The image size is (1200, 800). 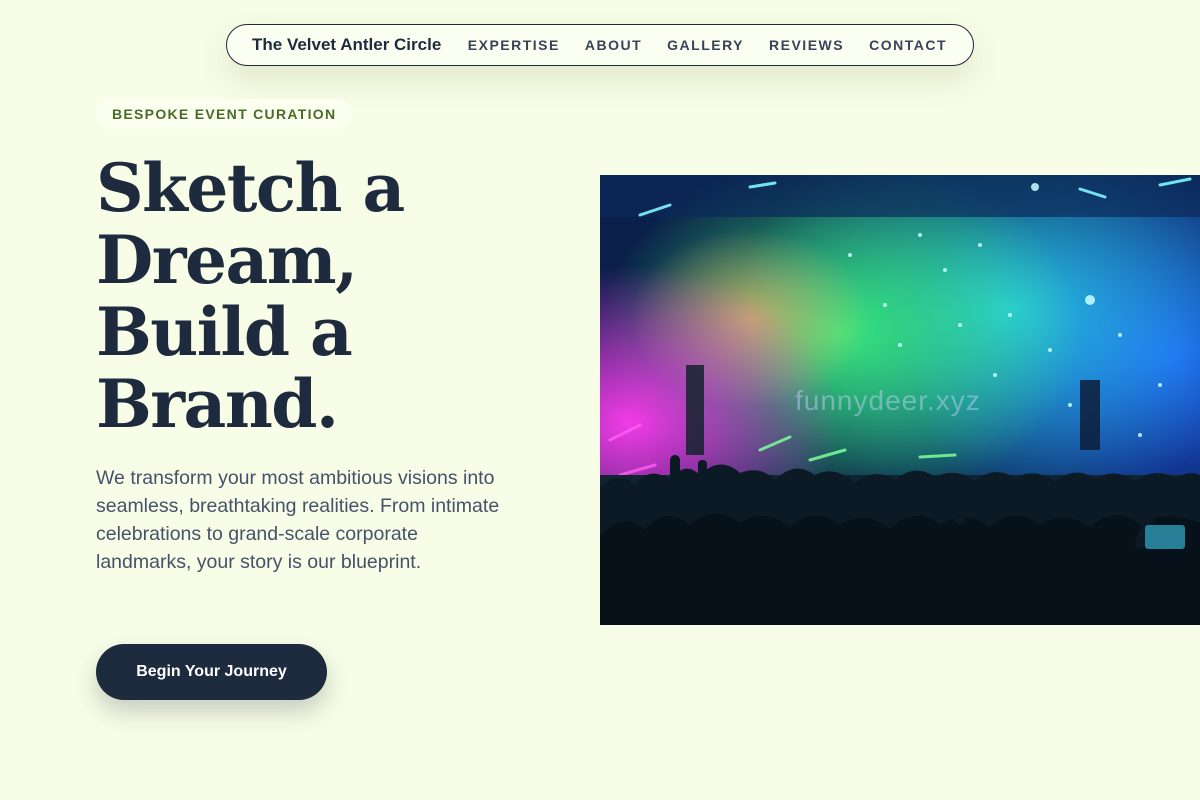 I want to click on brand-logo: The Velvet Antler Circle, so click(x=360, y=45).